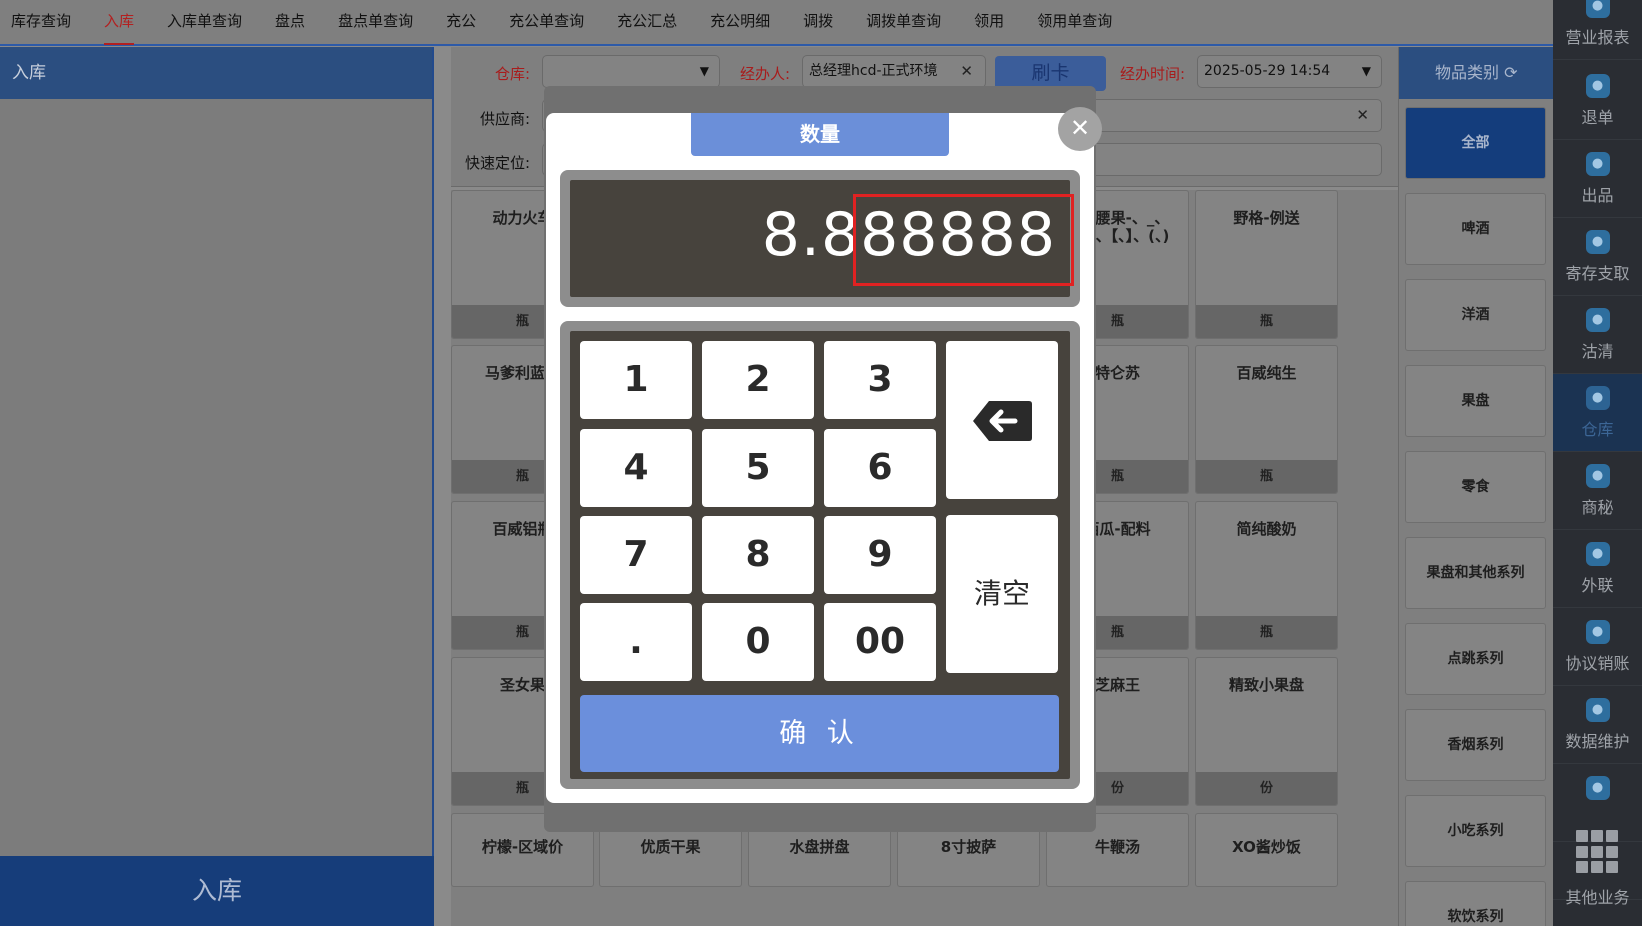 The width and height of the screenshot is (1642, 926). I want to click on key-8: 8, so click(758, 555).